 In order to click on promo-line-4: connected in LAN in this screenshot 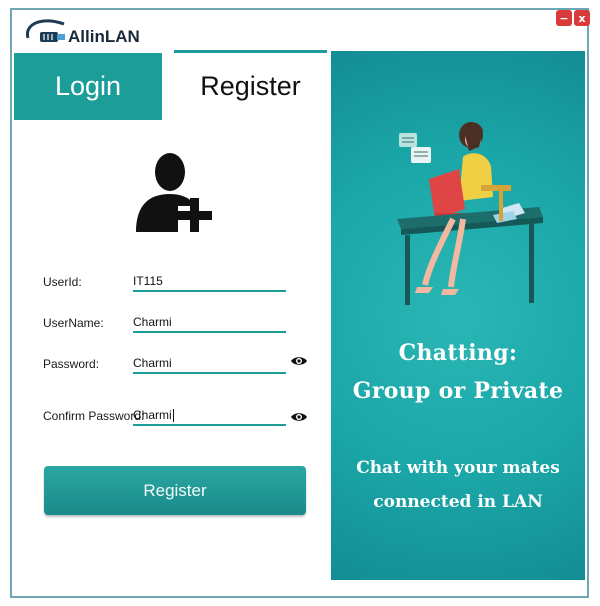, I will do `click(458, 502)`.